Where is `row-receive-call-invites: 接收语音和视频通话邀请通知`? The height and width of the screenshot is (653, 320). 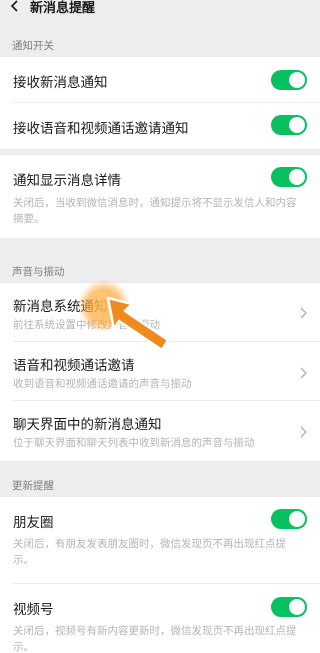 row-receive-call-invites: 接收语音和视频通话邀请通知 is located at coordinates (160, 126).